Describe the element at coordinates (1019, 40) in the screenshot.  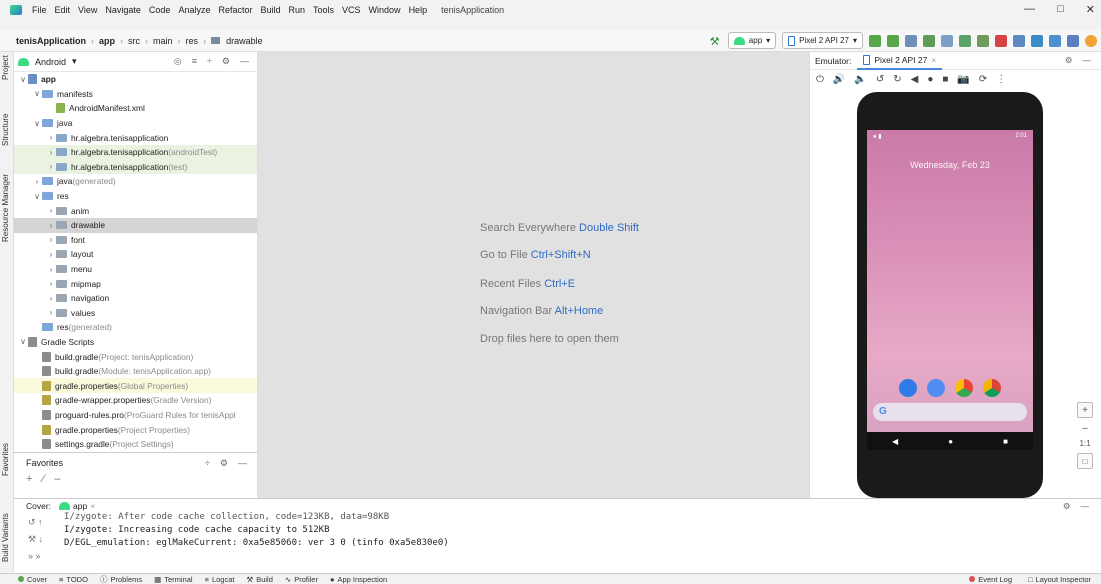
I see `sync-gradle-icon` at that location.